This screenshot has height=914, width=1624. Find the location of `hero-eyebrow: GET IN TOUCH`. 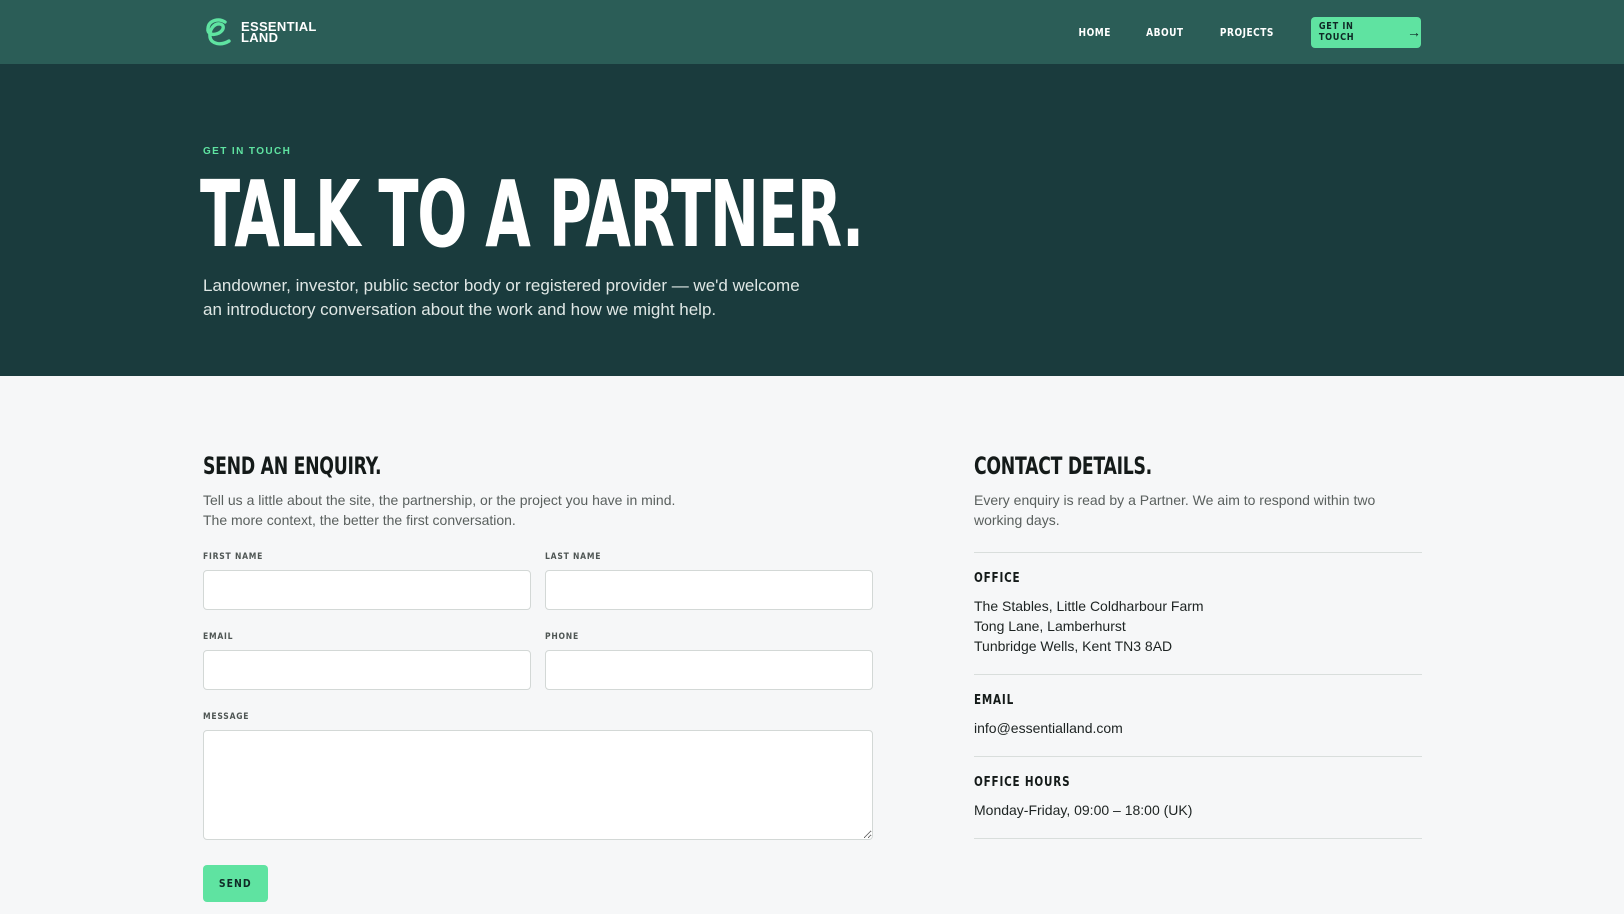

hero-eyebrow: GET IN TOUCH is located at coordinates (247, 151).